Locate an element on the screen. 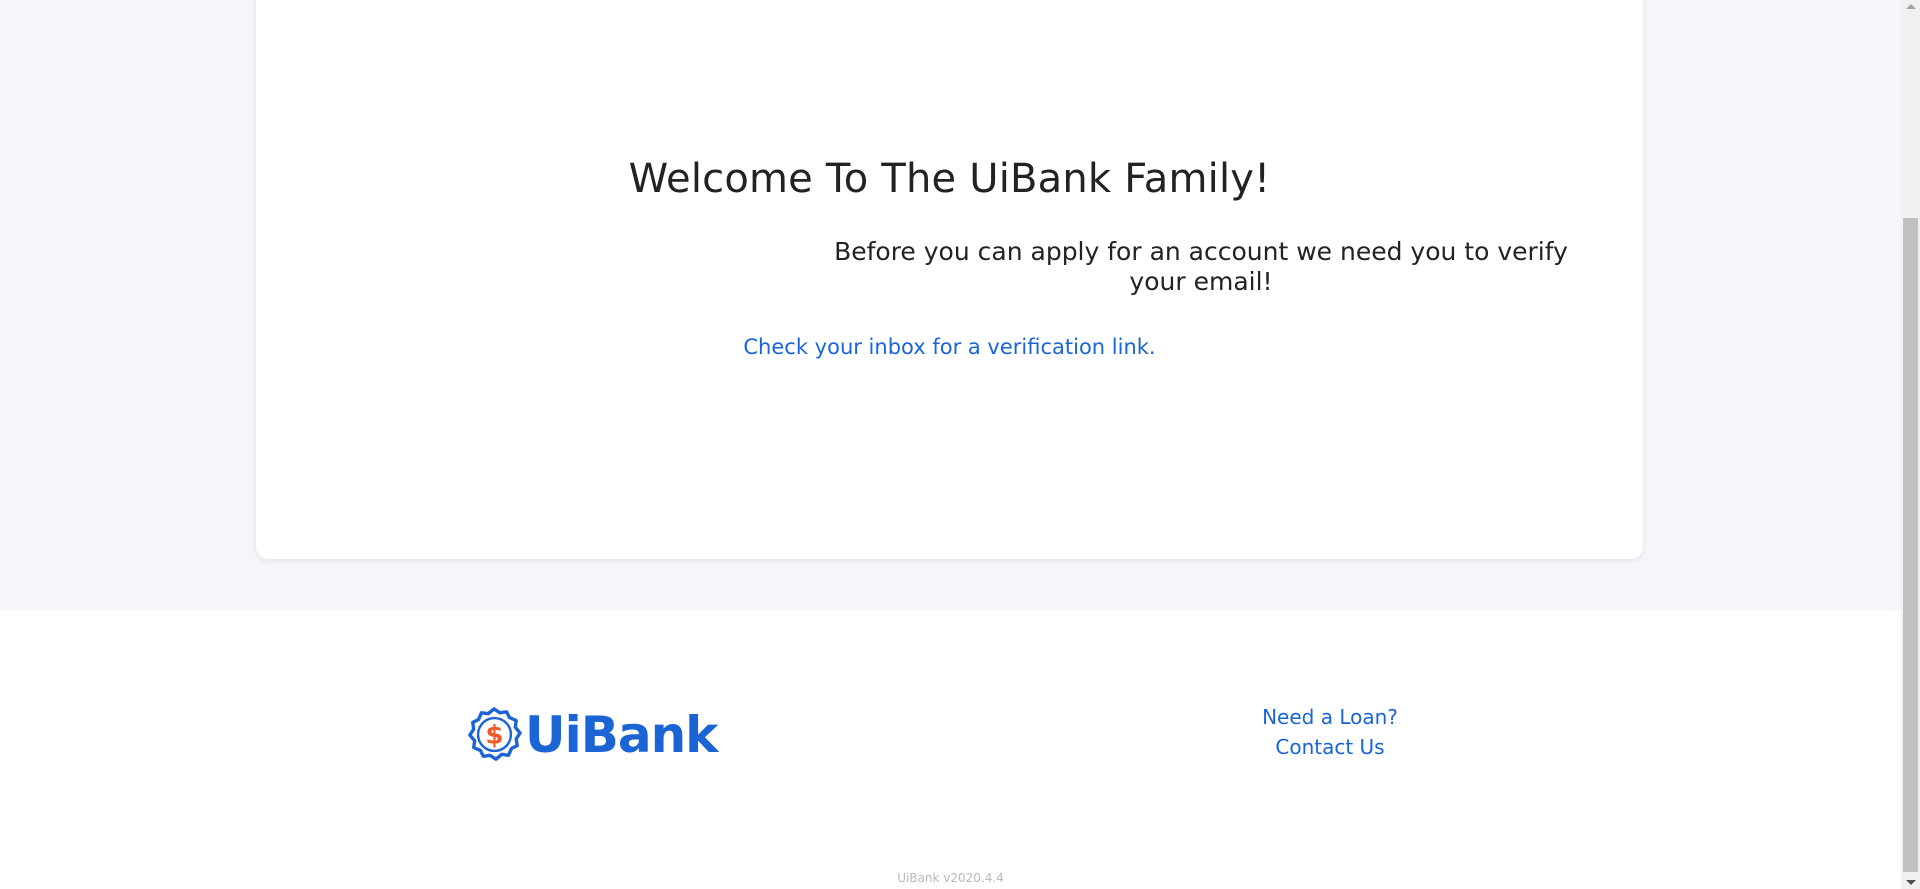 The width and height of the screenshot is (1920, 889). logo-dollar-symbol: $ is located at coordinates (494, 736).